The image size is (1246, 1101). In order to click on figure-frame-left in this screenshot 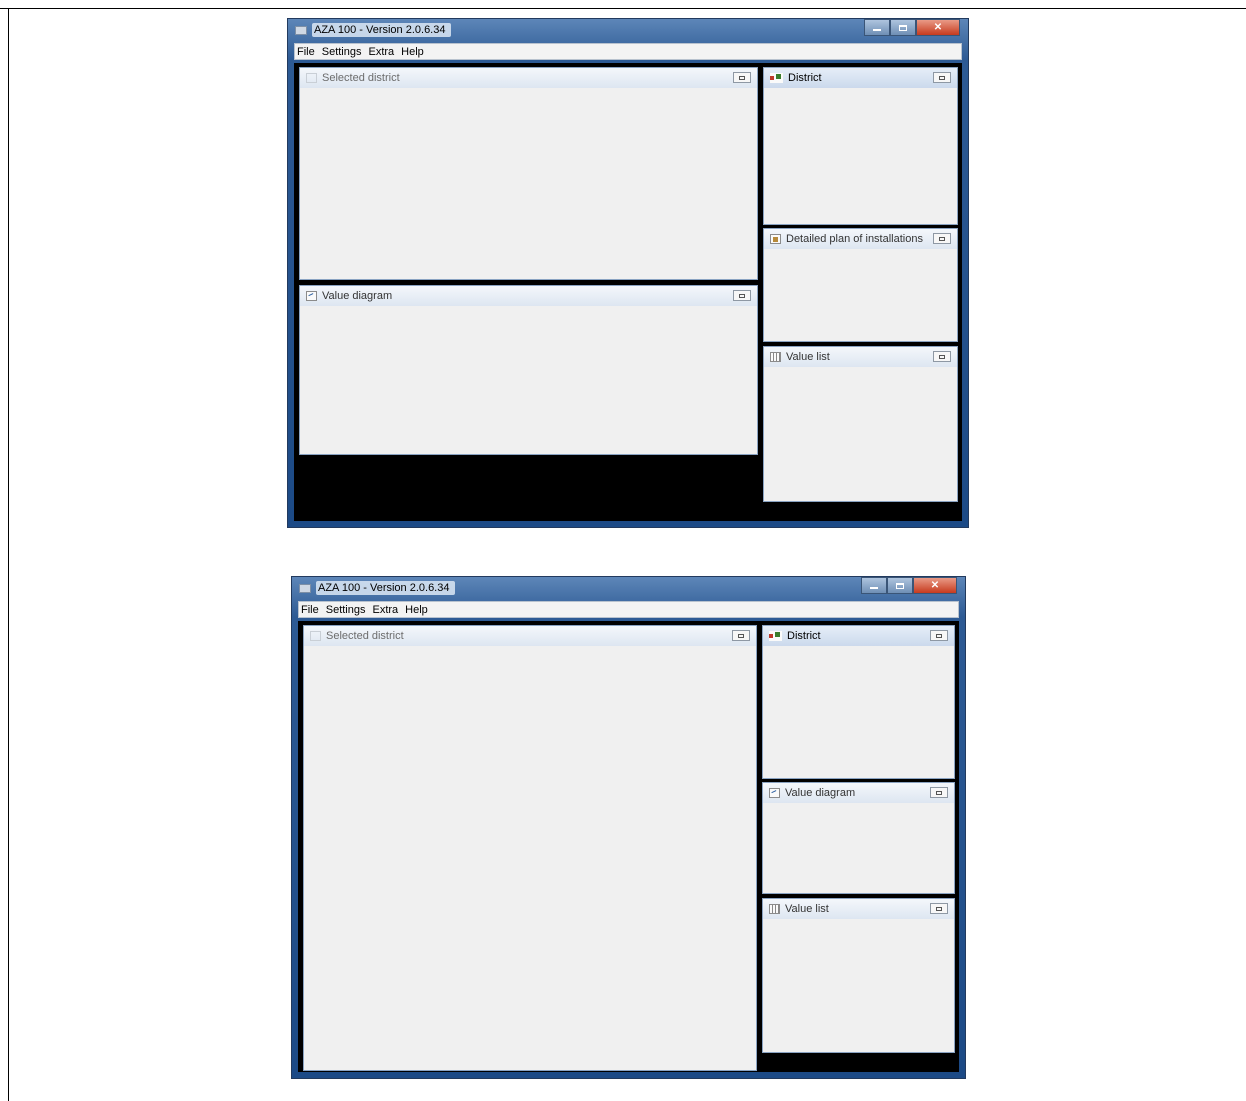, I will do `click(8, 554)`.